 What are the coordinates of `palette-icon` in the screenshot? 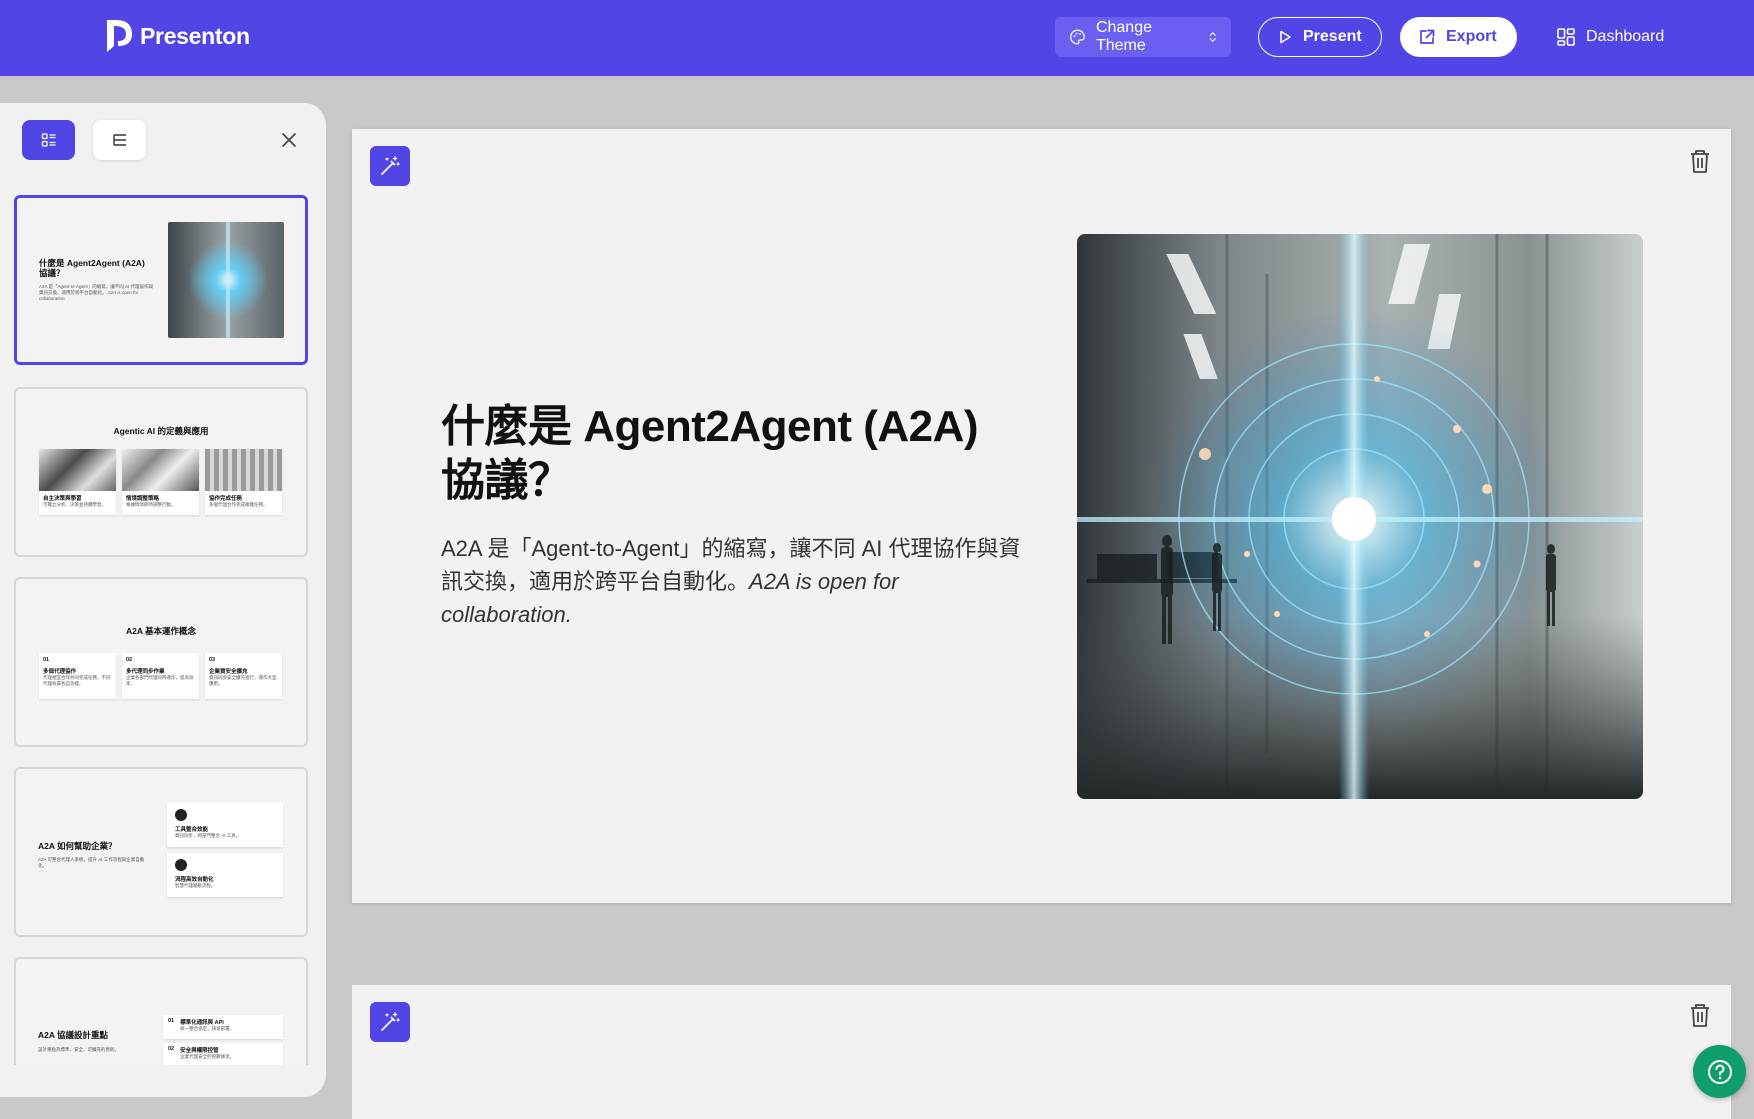 It's located at (1077, 37).